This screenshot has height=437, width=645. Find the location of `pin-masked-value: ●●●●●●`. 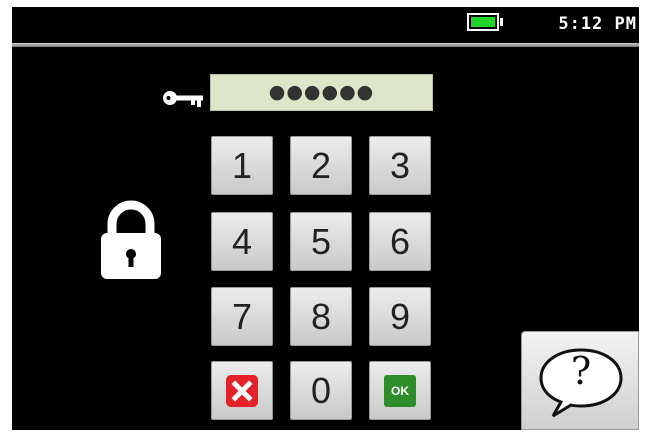

pin-masked-value: ●●●●●● is located at coordinates (321, 92).